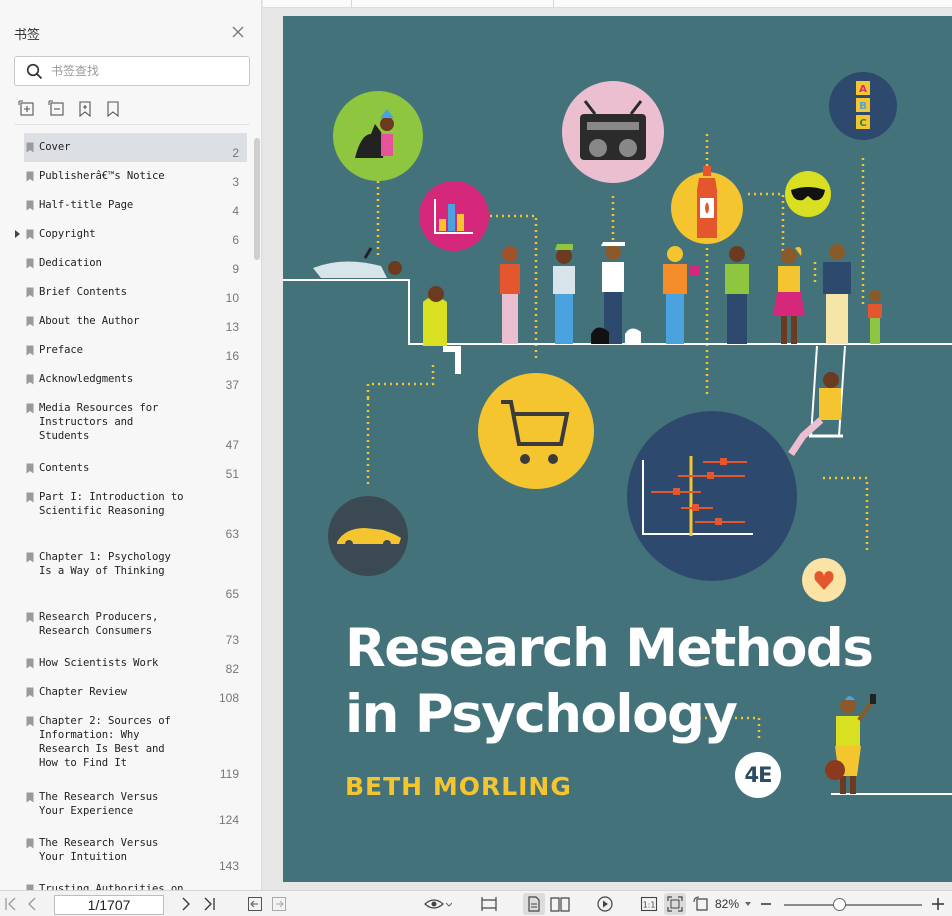 The height and width of the screenshot is (916, 952). Describe the element at coordinates (27, 34) in the screenshot. I see `sidebar-title: 书签` at that location.